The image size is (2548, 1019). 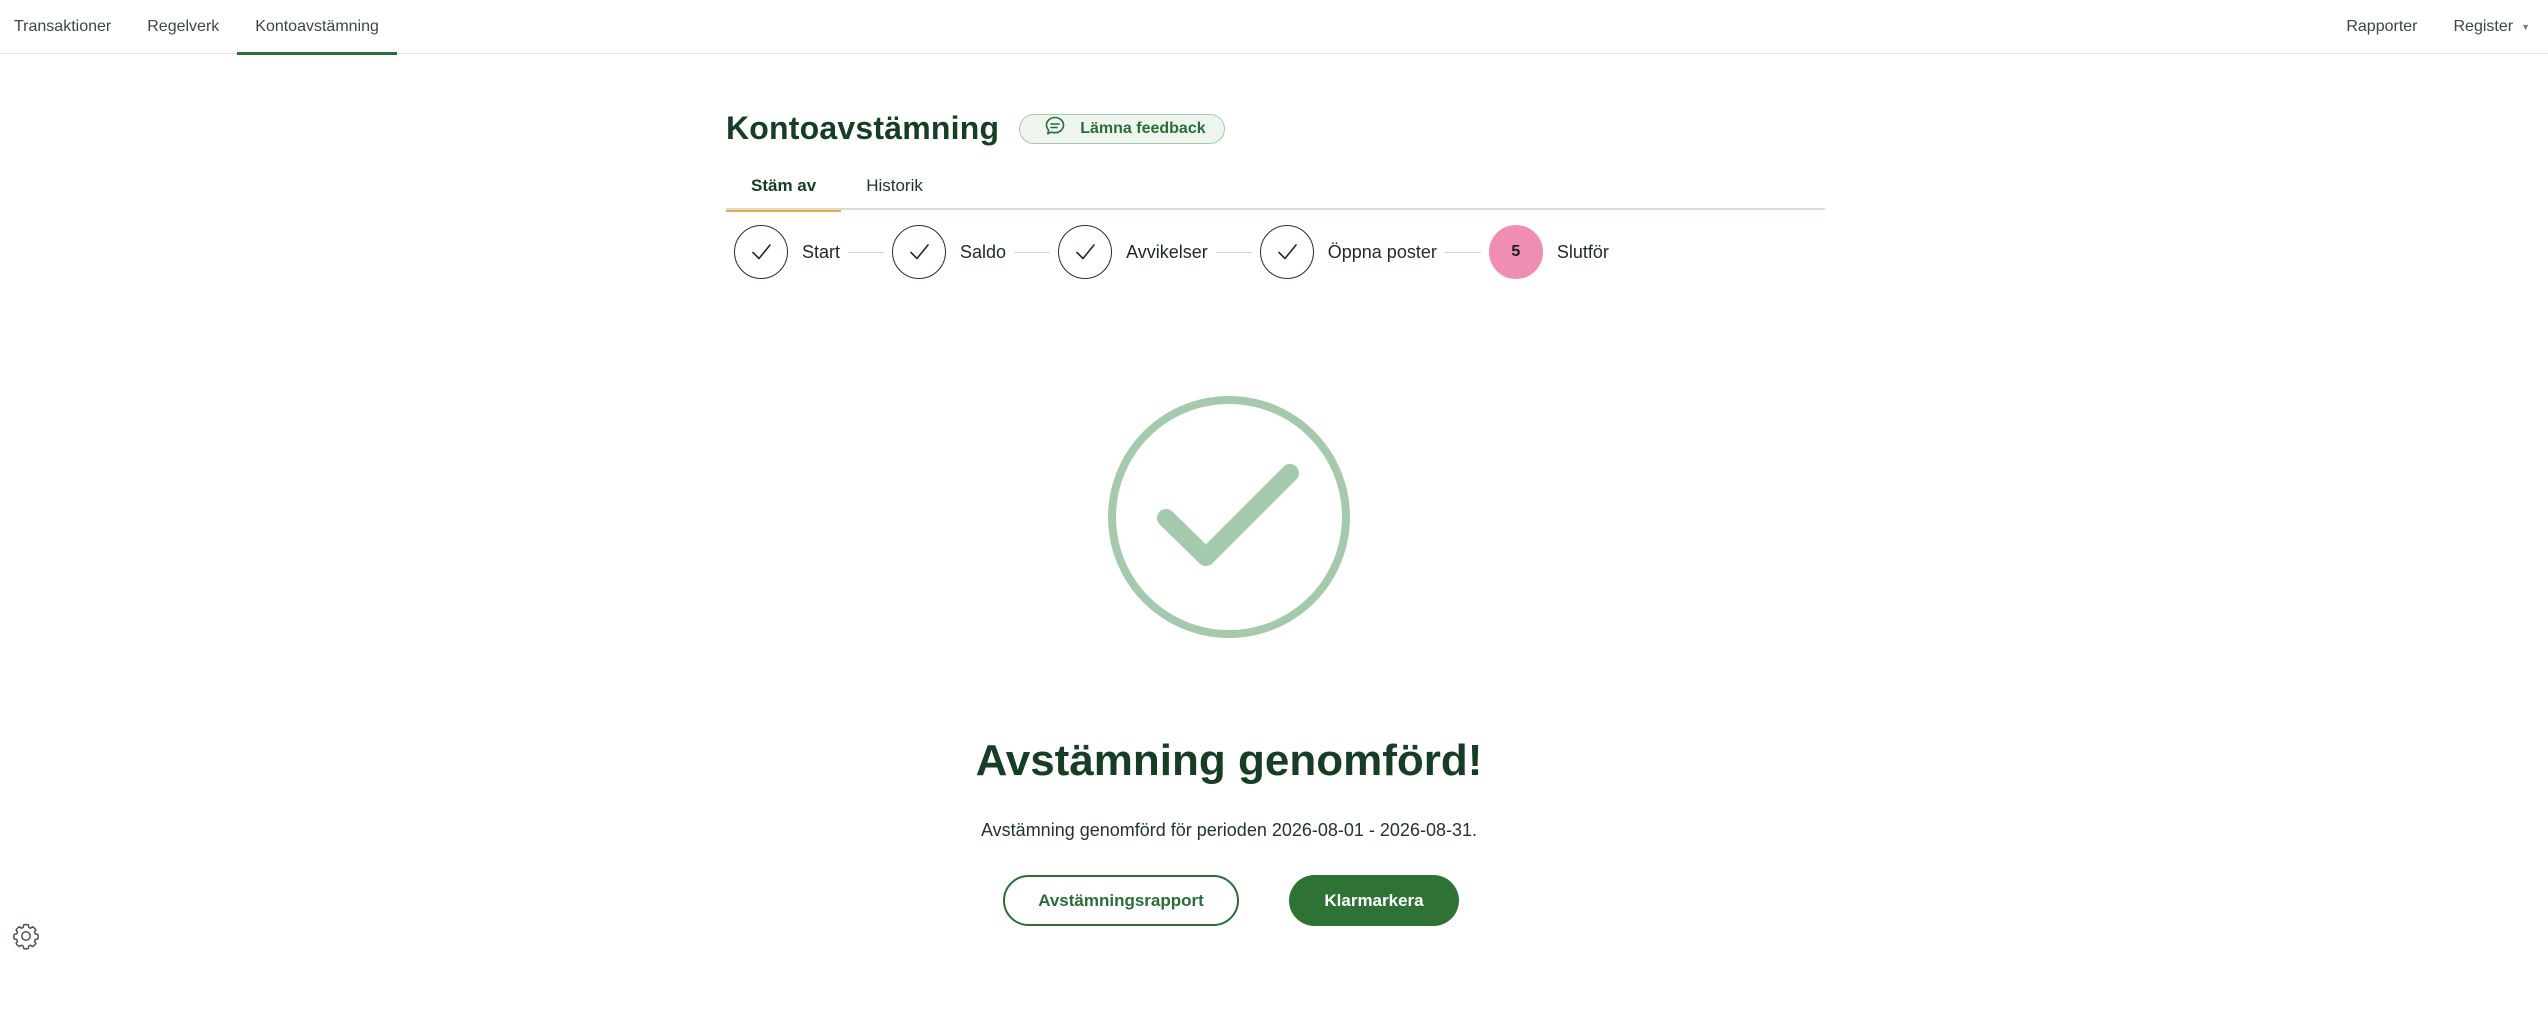 I want to click on step-slutfor: 5 Slutför, so click(x=1548, y=252).